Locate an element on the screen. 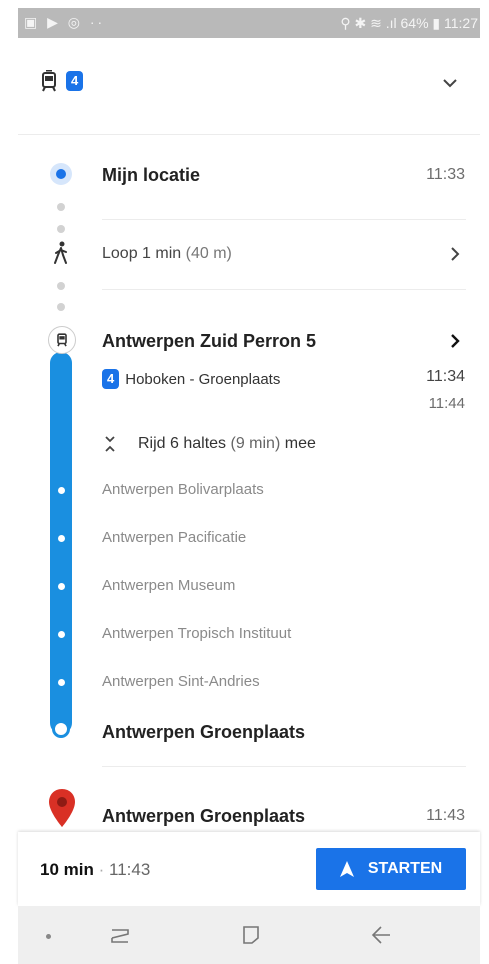 This screenshot has height=964, width=489. stop-item: Antwerpen Museum is located at coordinates (169, 585).